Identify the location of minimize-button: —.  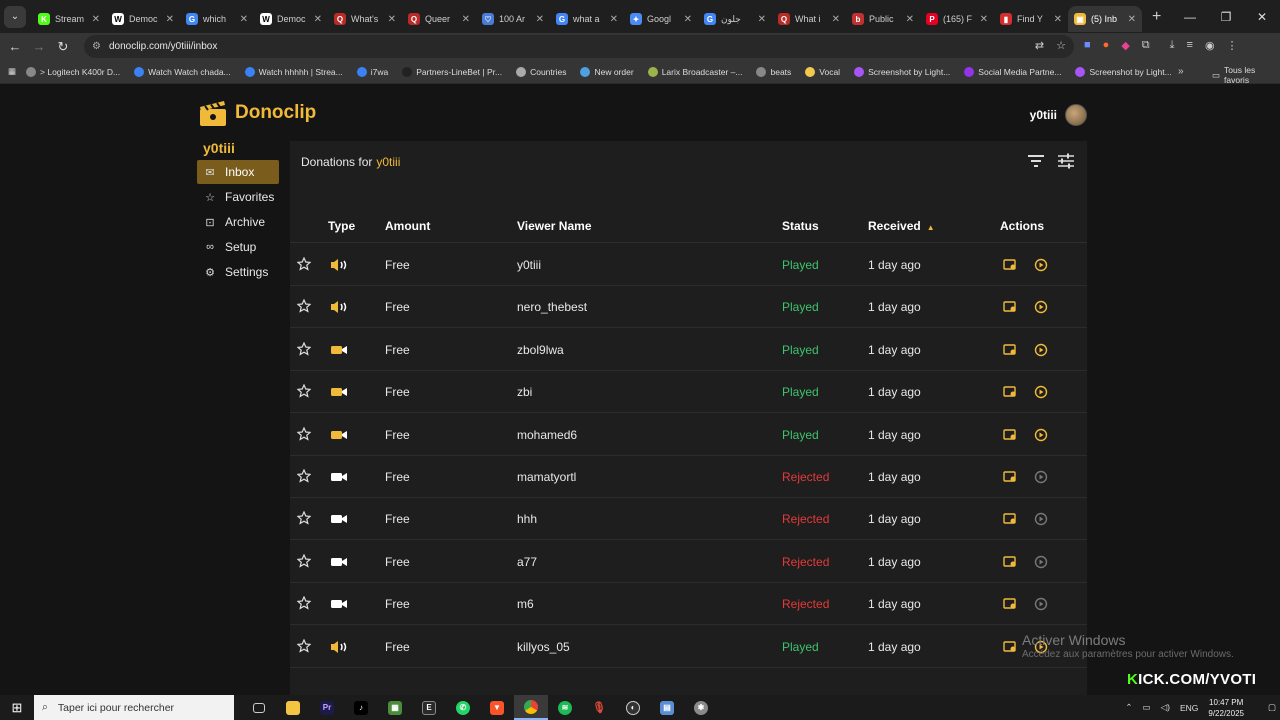
(1190, 17).